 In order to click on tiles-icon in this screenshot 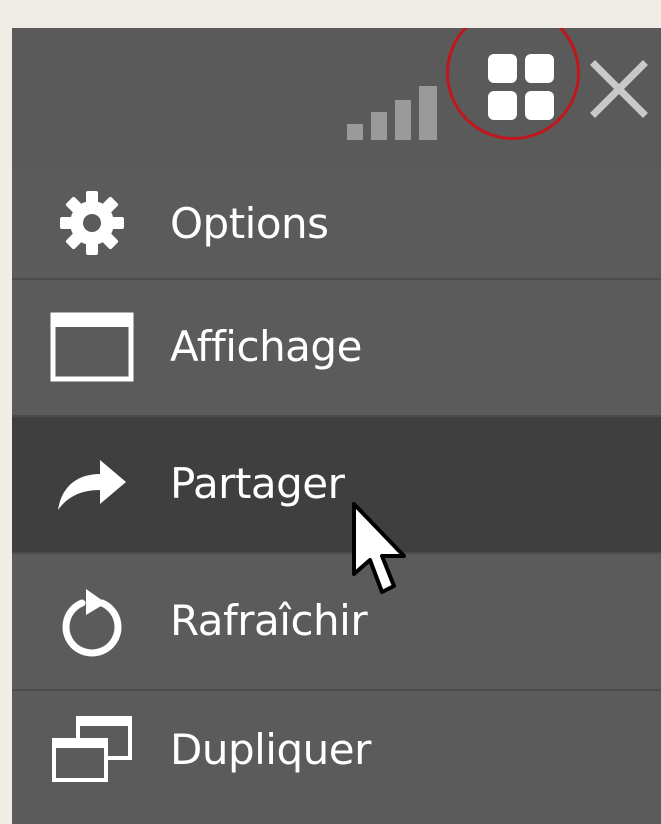, I will do `click(521, 87)`.